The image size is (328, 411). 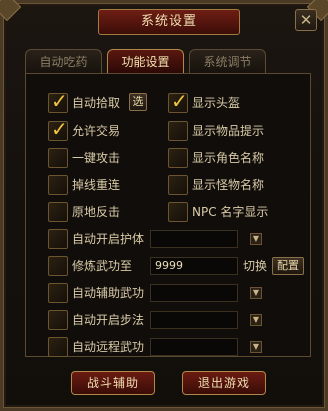 What do you see at coordinates (194, 266) in the screenshot?
I see `train-level-input: 9999` at bounding box center [194, 266].